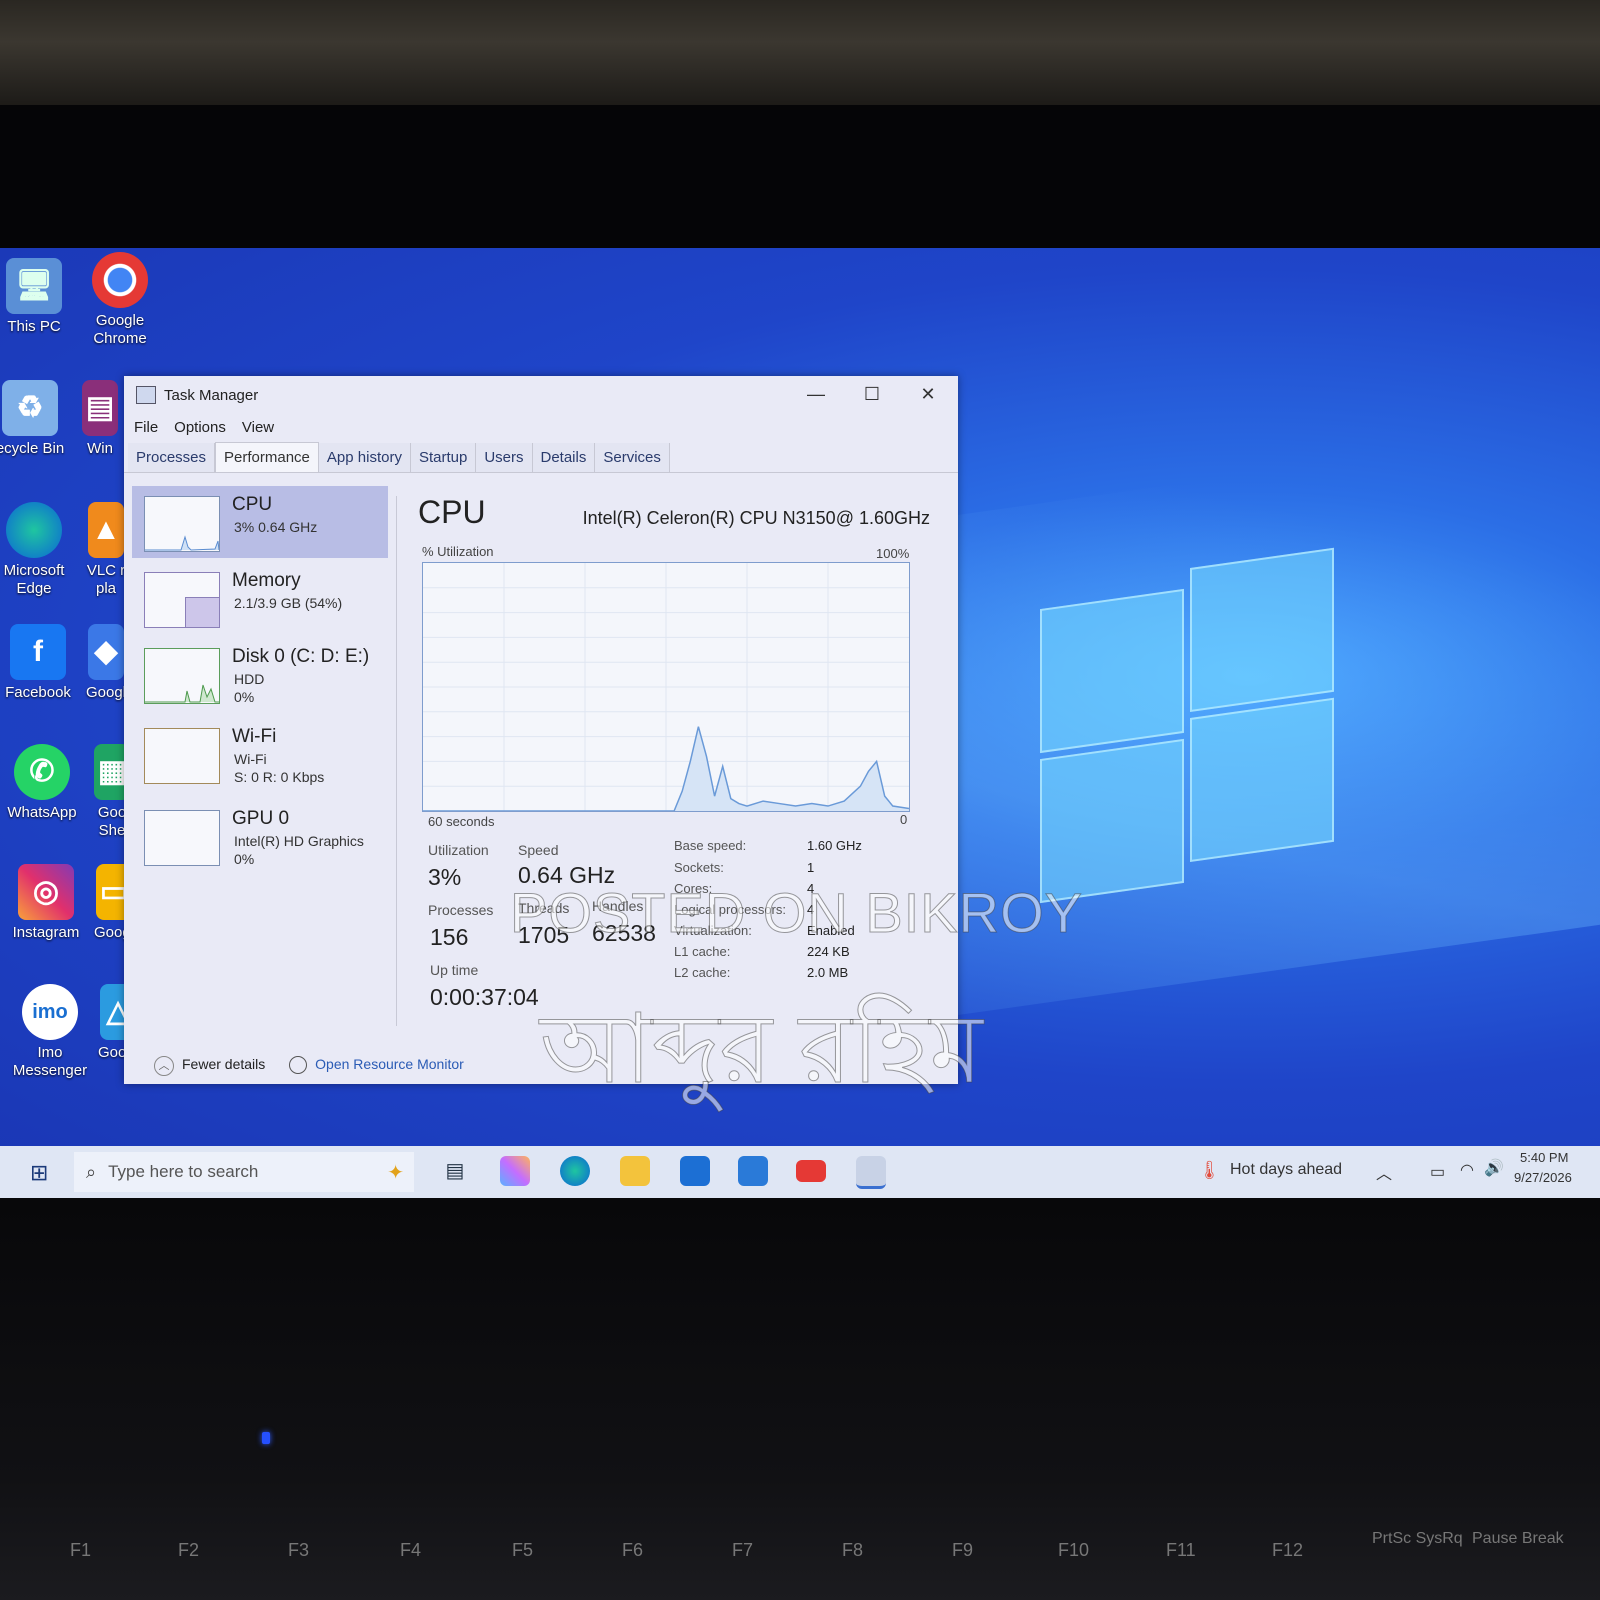 Image resolution: width=1600 pixels, height=1600 pixels. Describe the element at coordinates (445, 877) in the screenshot. I see `utilization-value: 3%` at that location.